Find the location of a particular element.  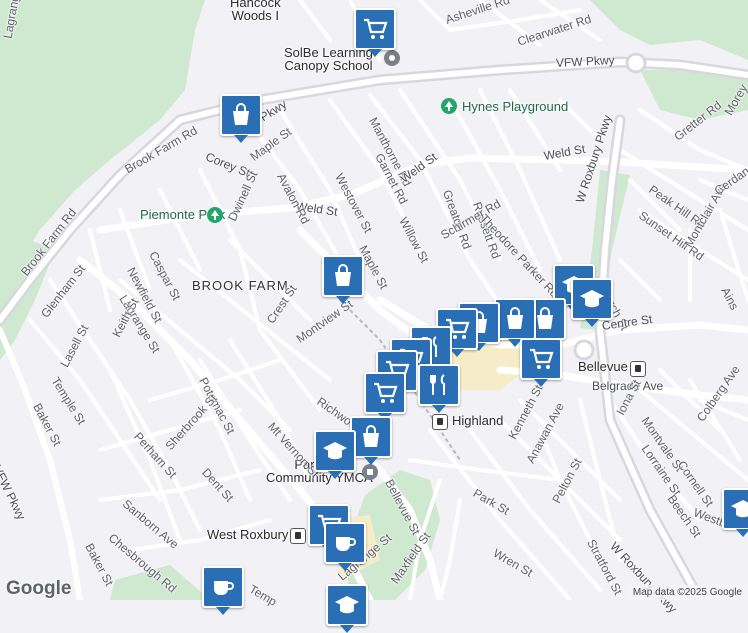

school-poi-icon is located at coordinates (392, 58).